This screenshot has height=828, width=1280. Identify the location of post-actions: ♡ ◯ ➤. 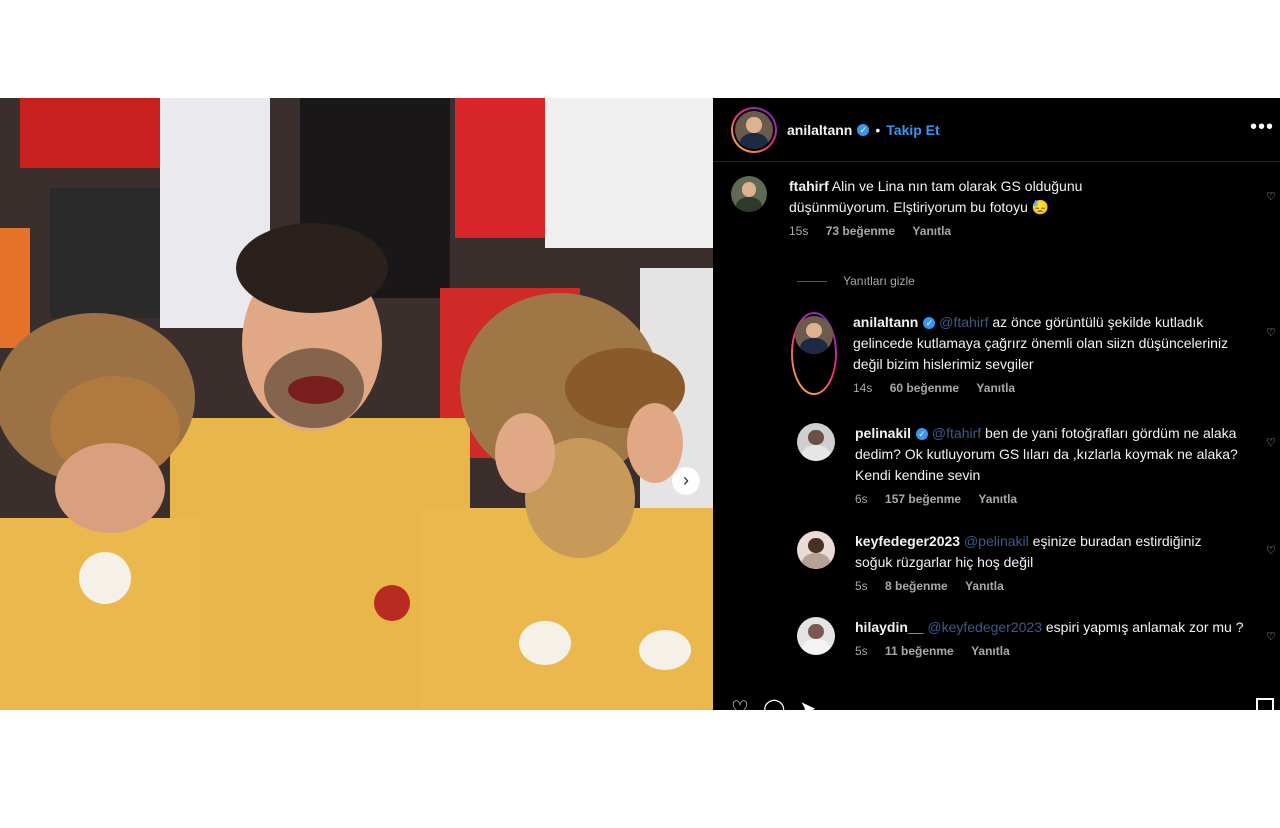
(773, 708).